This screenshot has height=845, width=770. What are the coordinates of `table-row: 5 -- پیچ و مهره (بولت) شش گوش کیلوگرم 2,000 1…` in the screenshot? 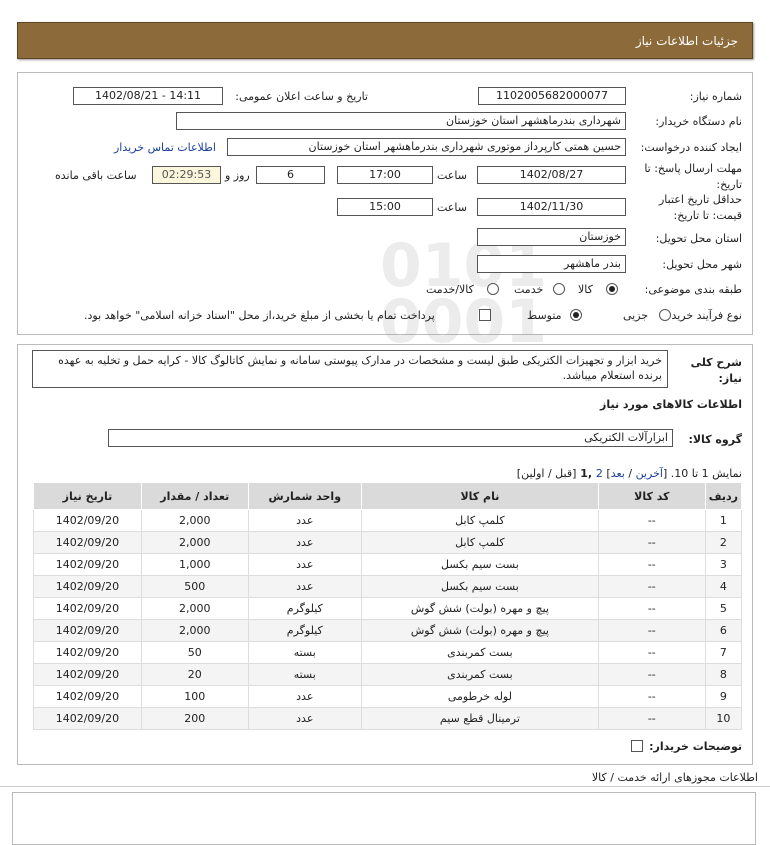 It's located at (388, 608).